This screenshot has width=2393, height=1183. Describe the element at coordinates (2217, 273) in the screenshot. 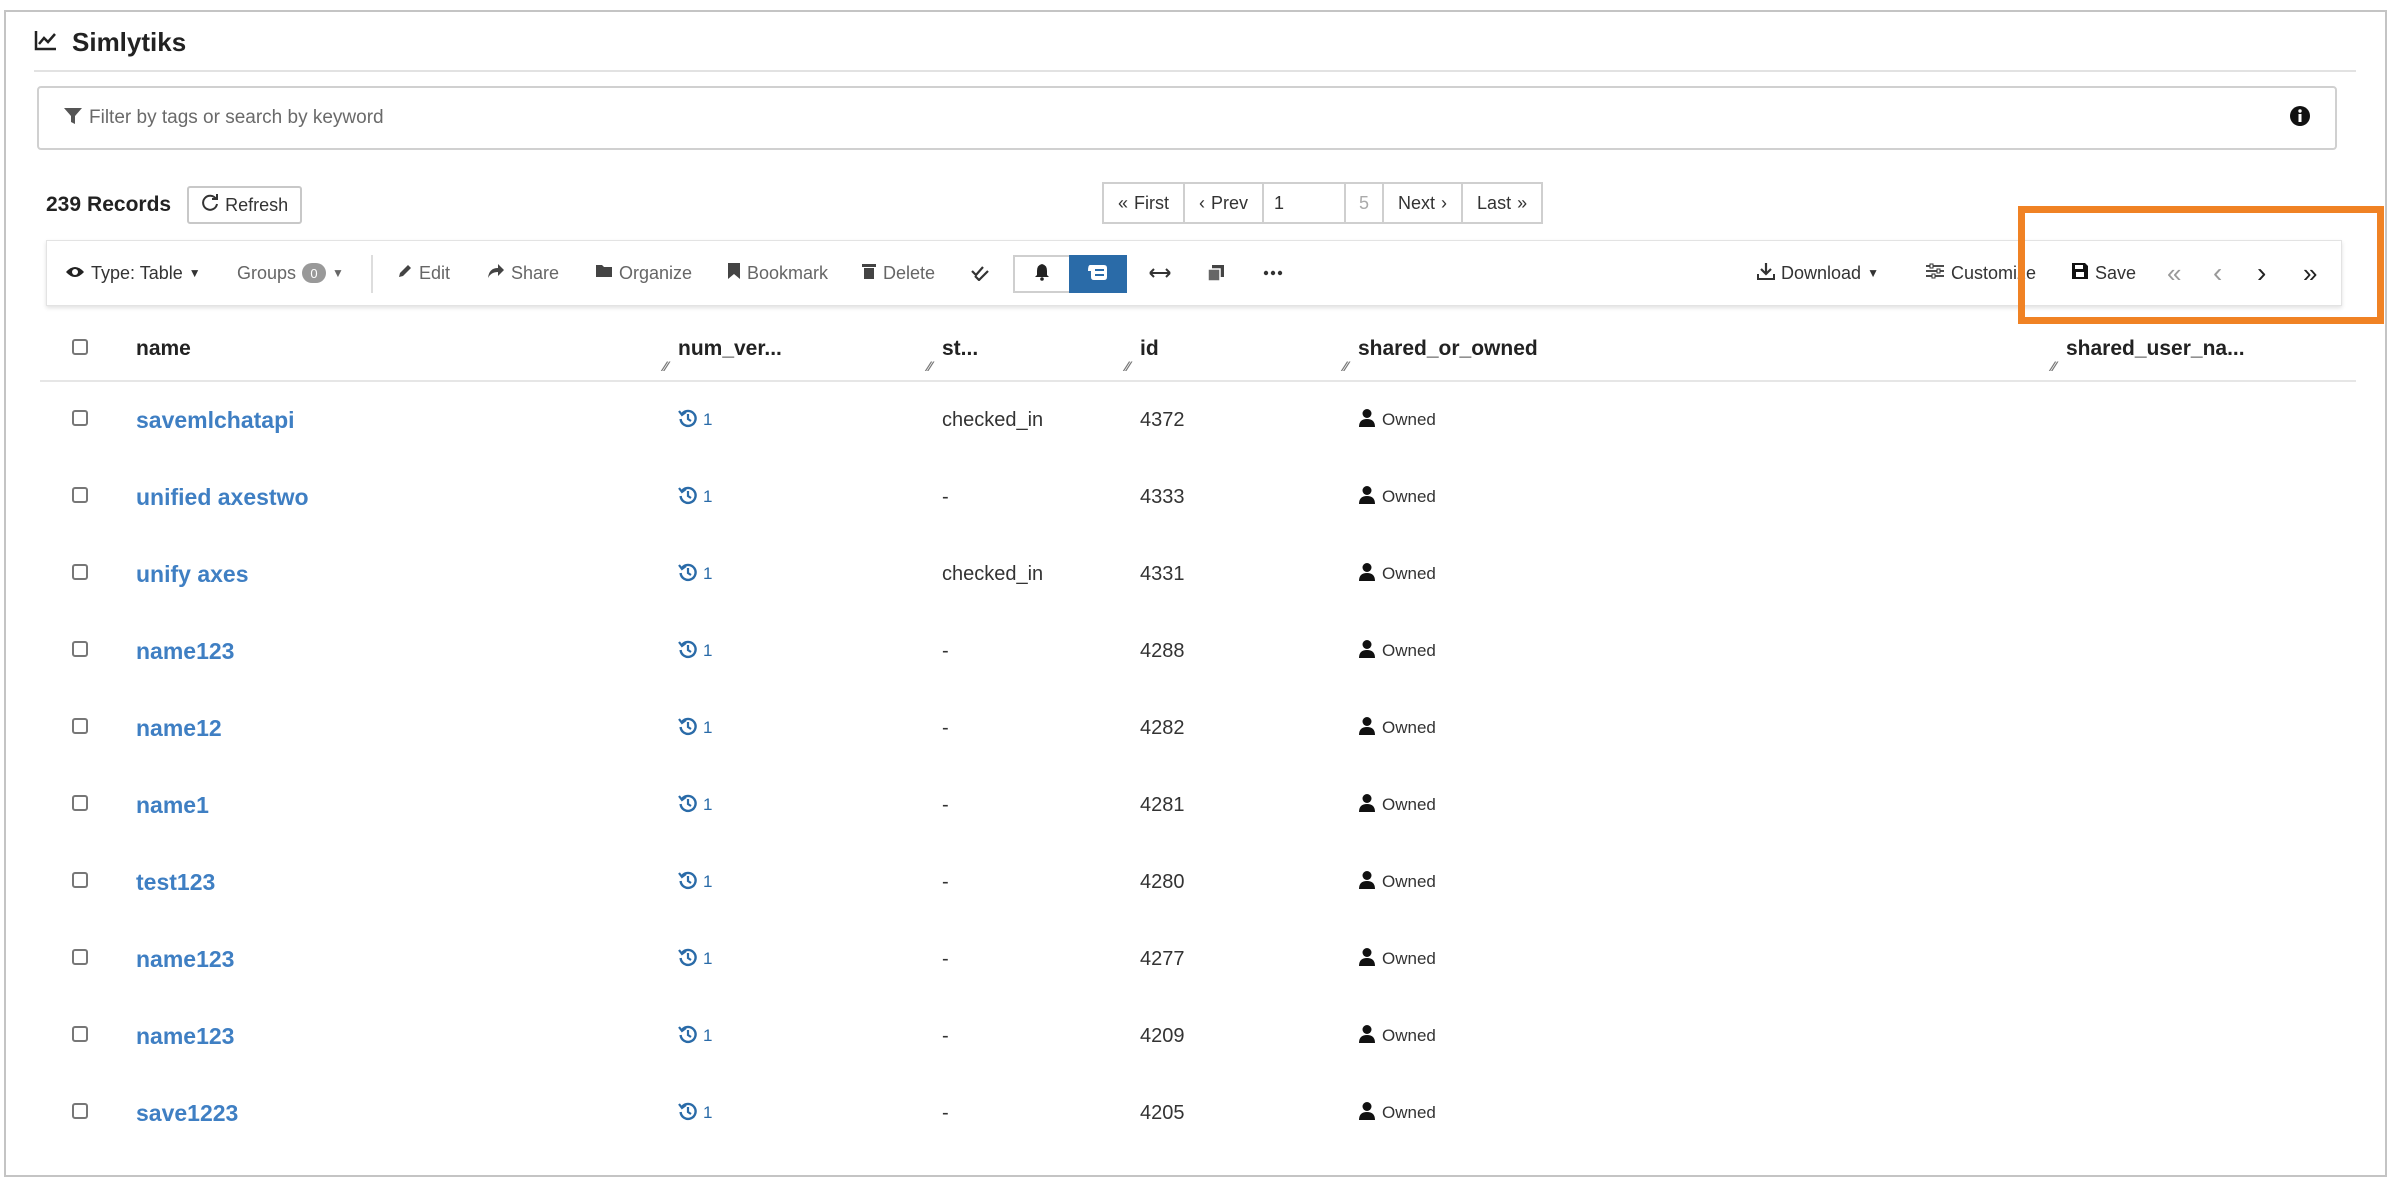

I see `scroll-prev-button: ‹` at that location.